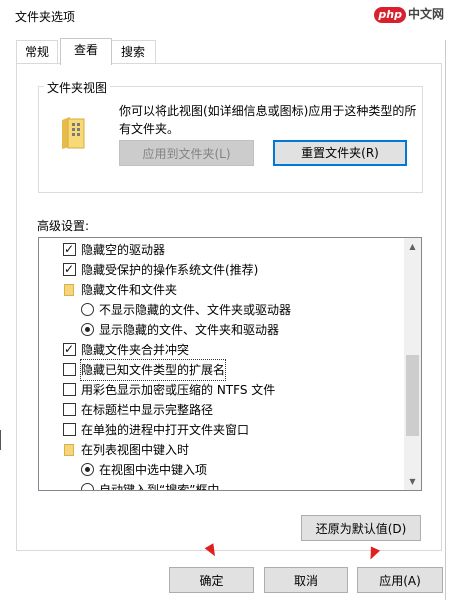  What do you see at coordinates (147, 410) in the screenshot?
I see `list-item-label: 在标题栏中显示完整路径` at bounding box center [147, 410].